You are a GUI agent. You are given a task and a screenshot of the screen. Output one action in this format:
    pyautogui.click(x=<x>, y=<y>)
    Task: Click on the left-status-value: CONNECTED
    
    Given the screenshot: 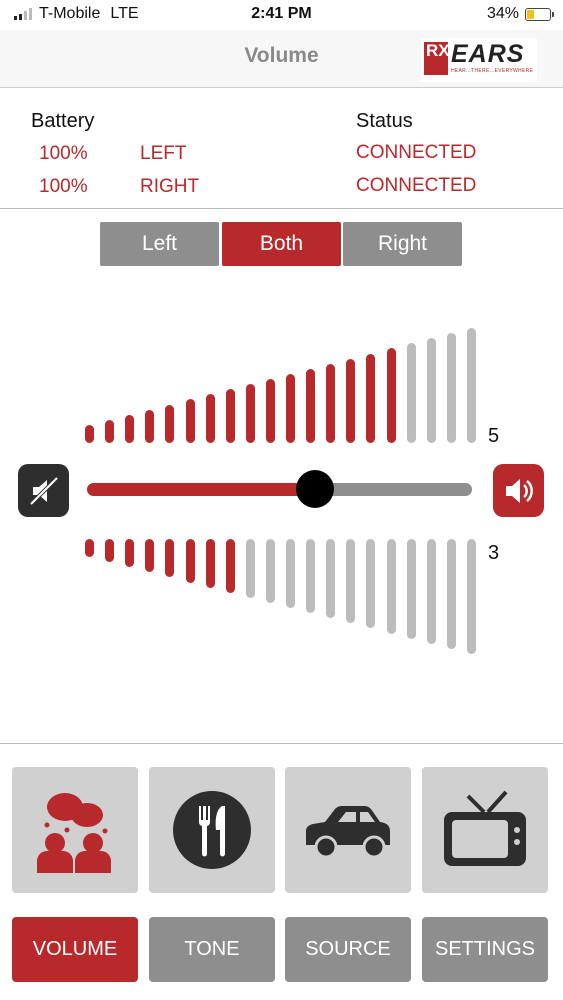 What is the action you would take?
    pyautogui.click(x=416, y=152)
    